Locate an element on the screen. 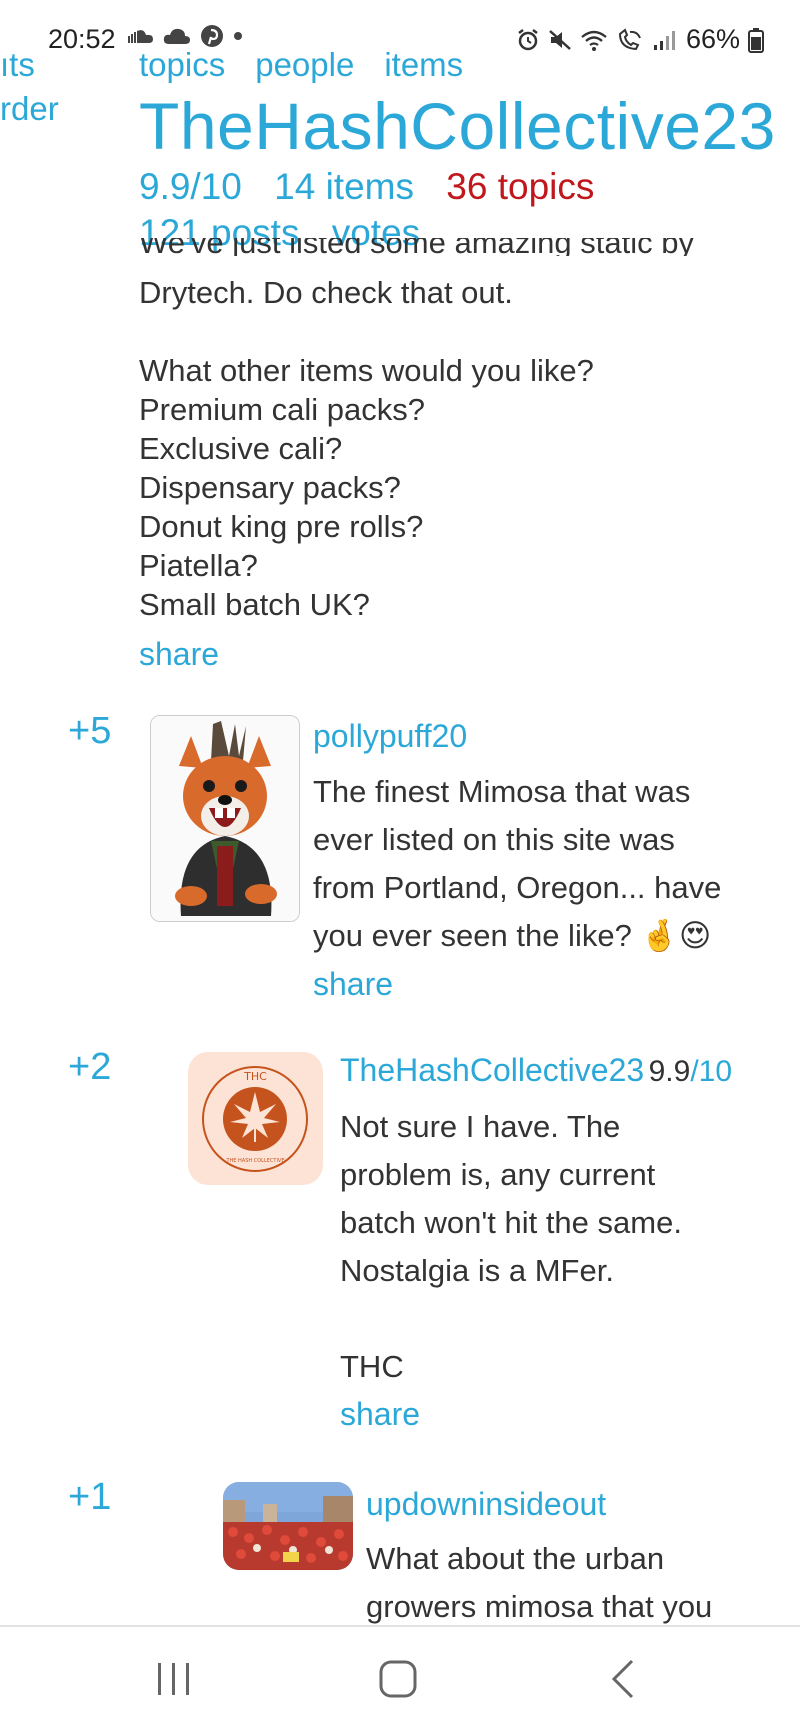 This screenshot has height=1733, width=800. home-icon is located at coordinates (398, 1679).